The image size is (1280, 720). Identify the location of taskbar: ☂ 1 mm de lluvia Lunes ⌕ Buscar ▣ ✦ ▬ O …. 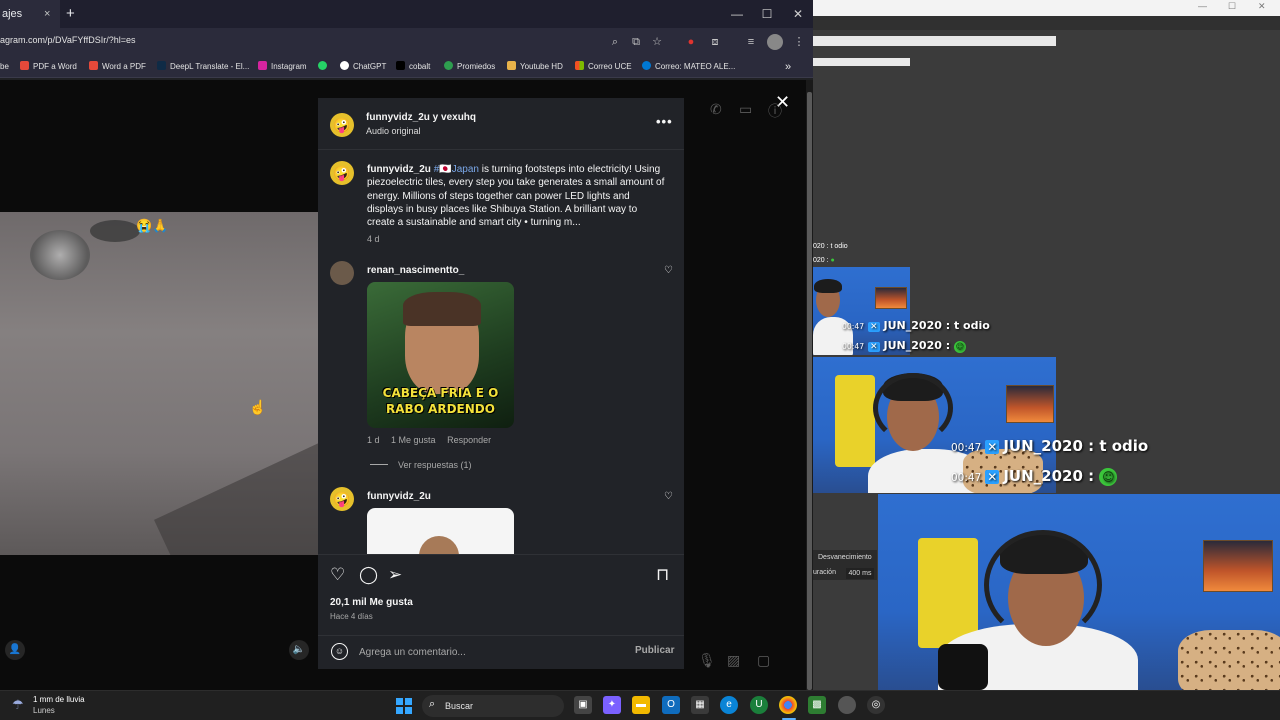
(640, 705).